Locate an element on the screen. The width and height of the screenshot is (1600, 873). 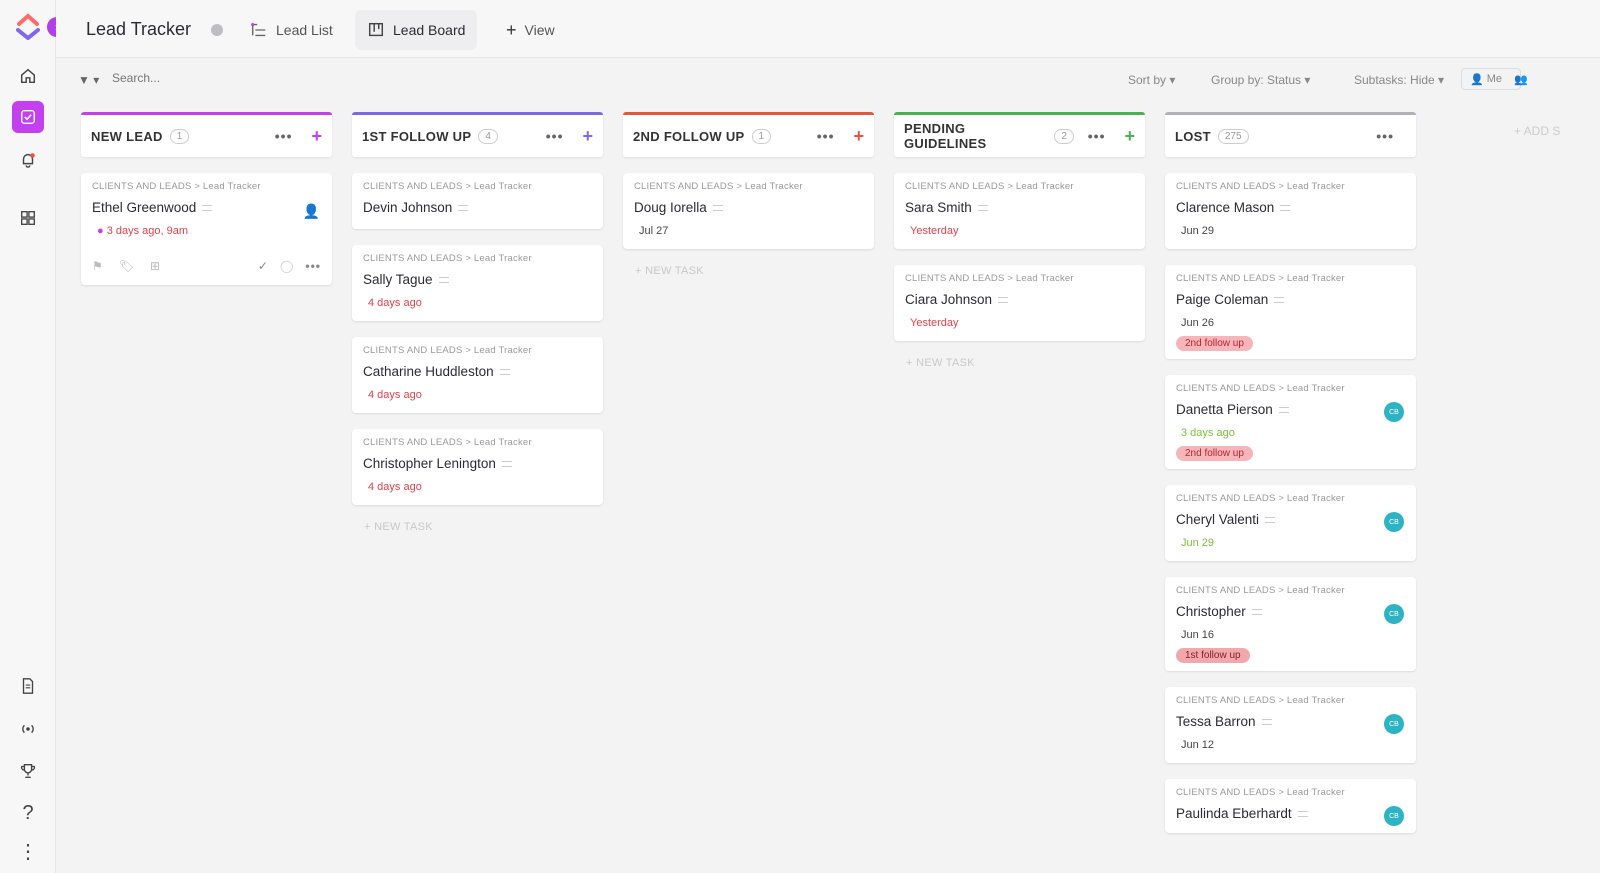
home-icon is located at coordinates (28, 76).